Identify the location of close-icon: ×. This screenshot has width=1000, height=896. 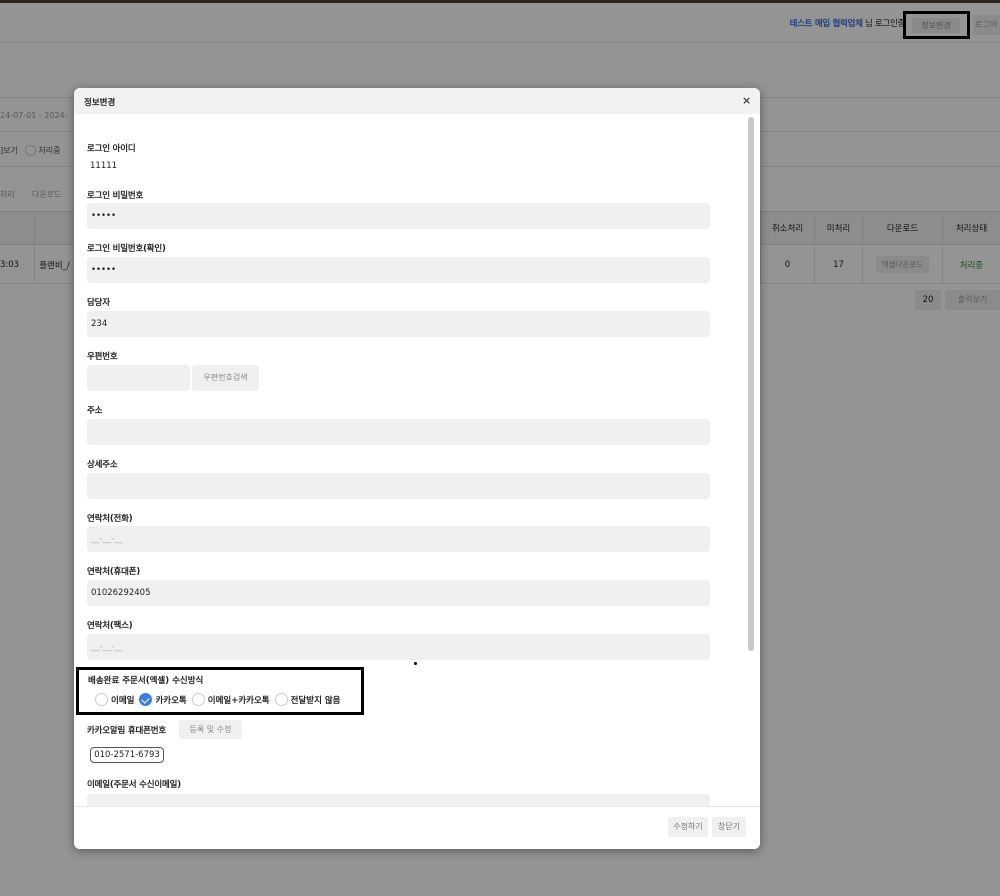
(746, 100).